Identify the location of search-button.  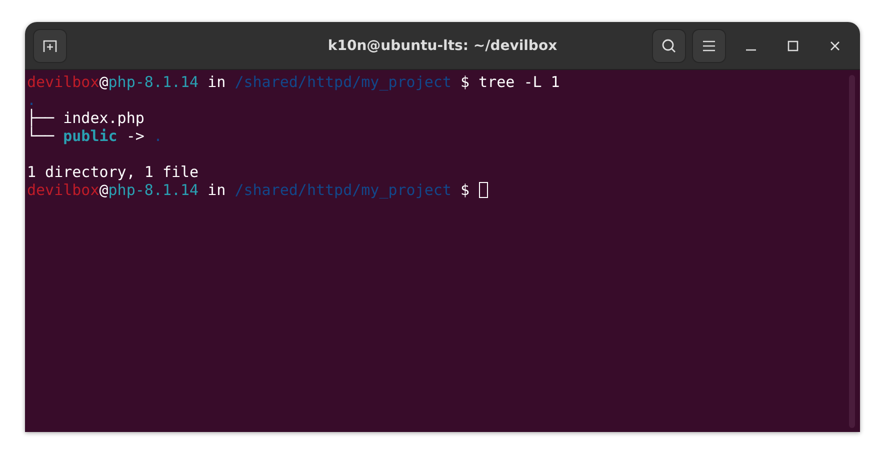
(669, 45).